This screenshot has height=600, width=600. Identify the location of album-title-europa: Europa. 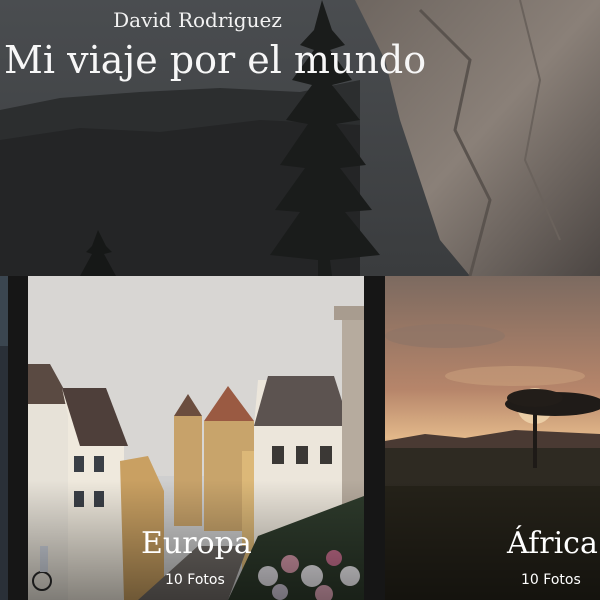
(196, 543).